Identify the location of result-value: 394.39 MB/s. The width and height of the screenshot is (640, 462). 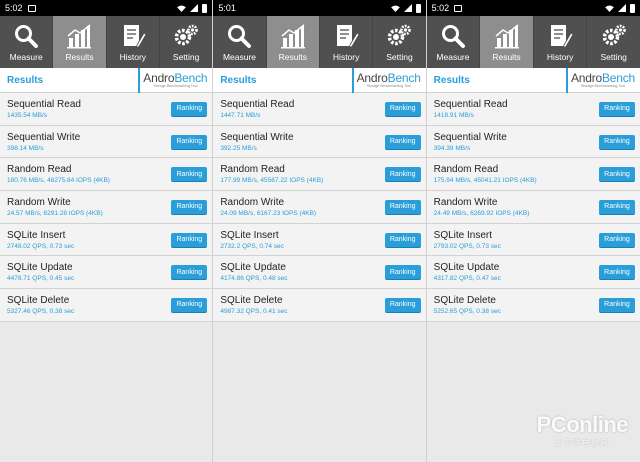
(452, 148).